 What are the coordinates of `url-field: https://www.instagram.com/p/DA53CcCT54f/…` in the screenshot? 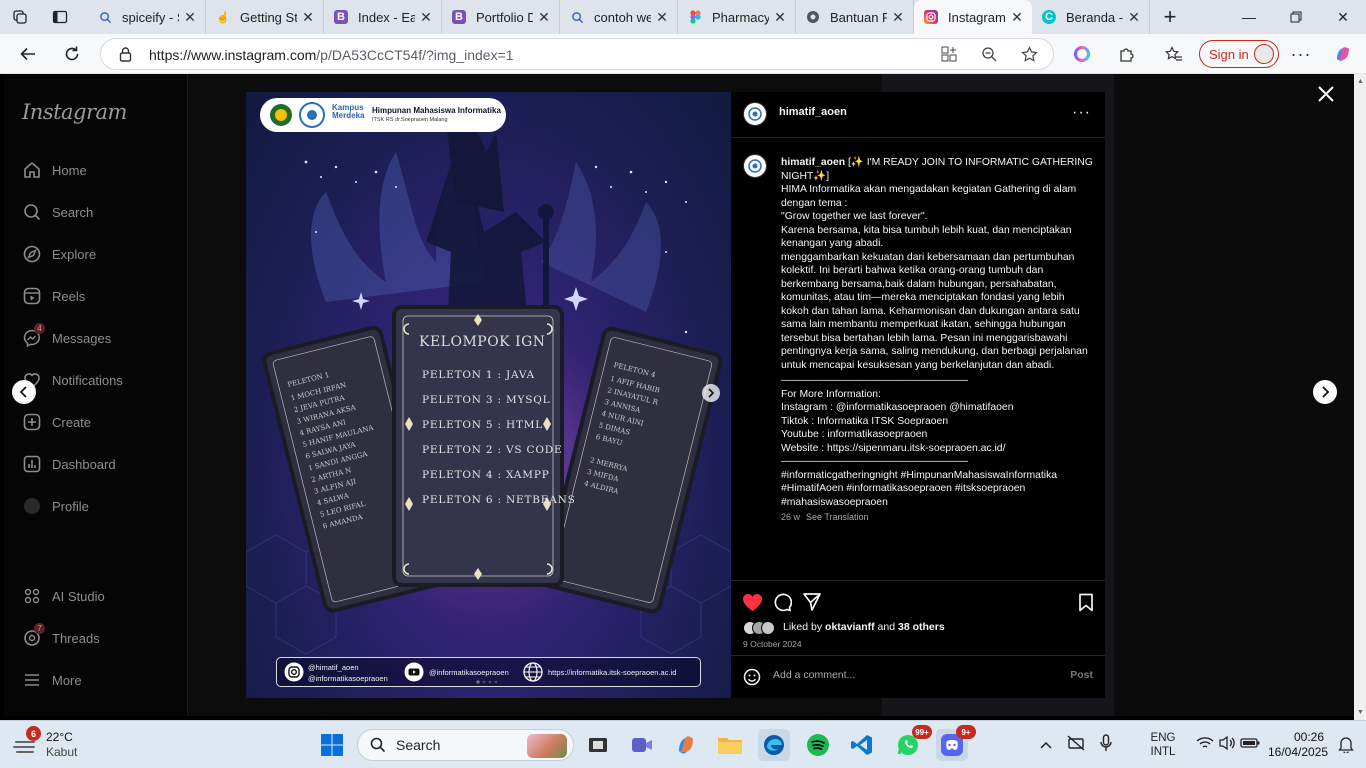 It's located at (577, 54).